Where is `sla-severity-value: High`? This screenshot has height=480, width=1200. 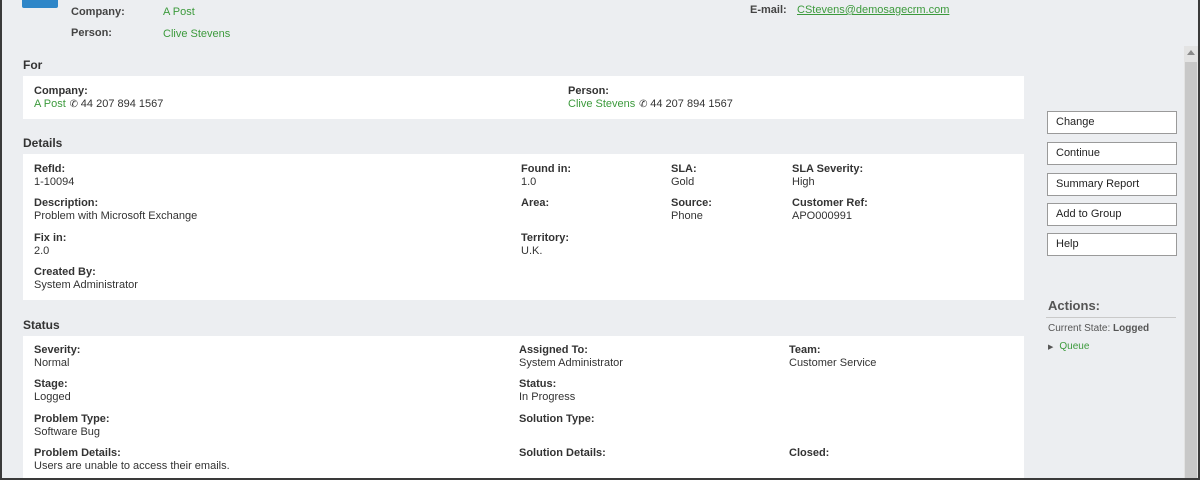 sla-severity-value: High is located at coordinates (803, 182).